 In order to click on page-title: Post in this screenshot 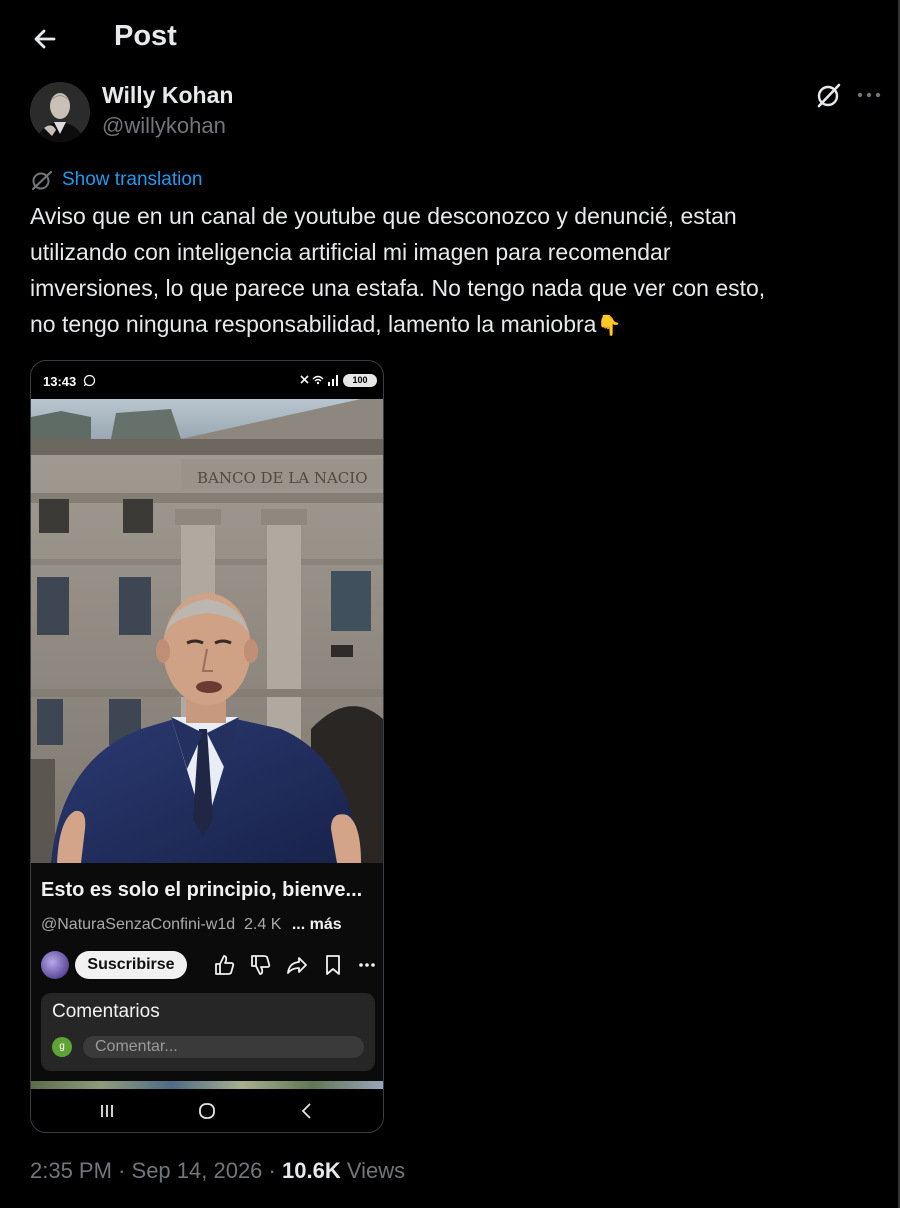, I will do `click(145, 36)`.